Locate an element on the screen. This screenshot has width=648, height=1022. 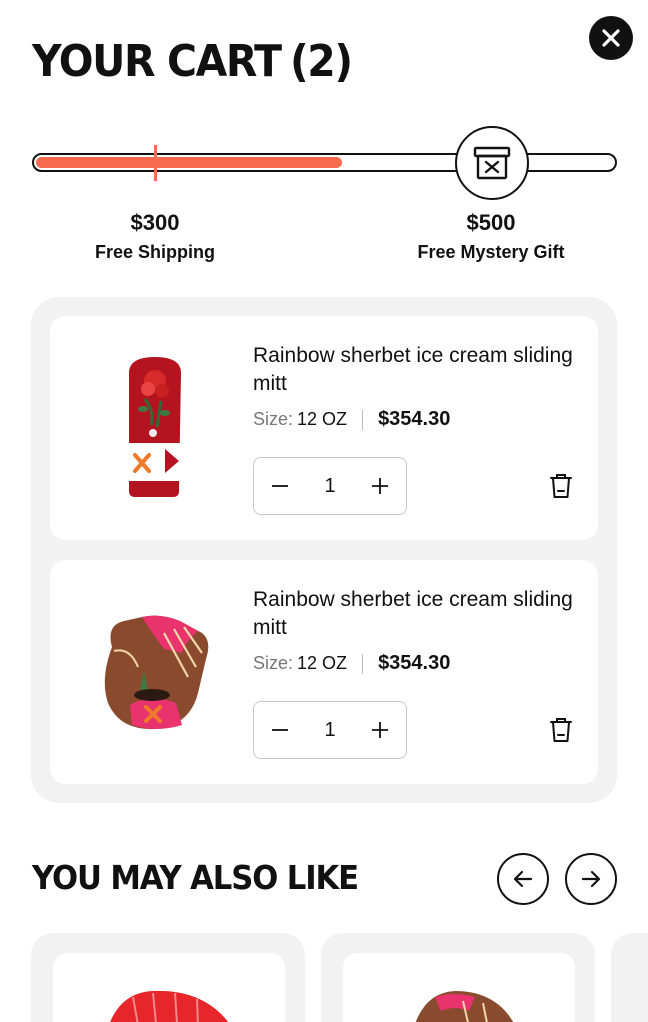
brown-glove-image is located at coordinates (464, 1006).